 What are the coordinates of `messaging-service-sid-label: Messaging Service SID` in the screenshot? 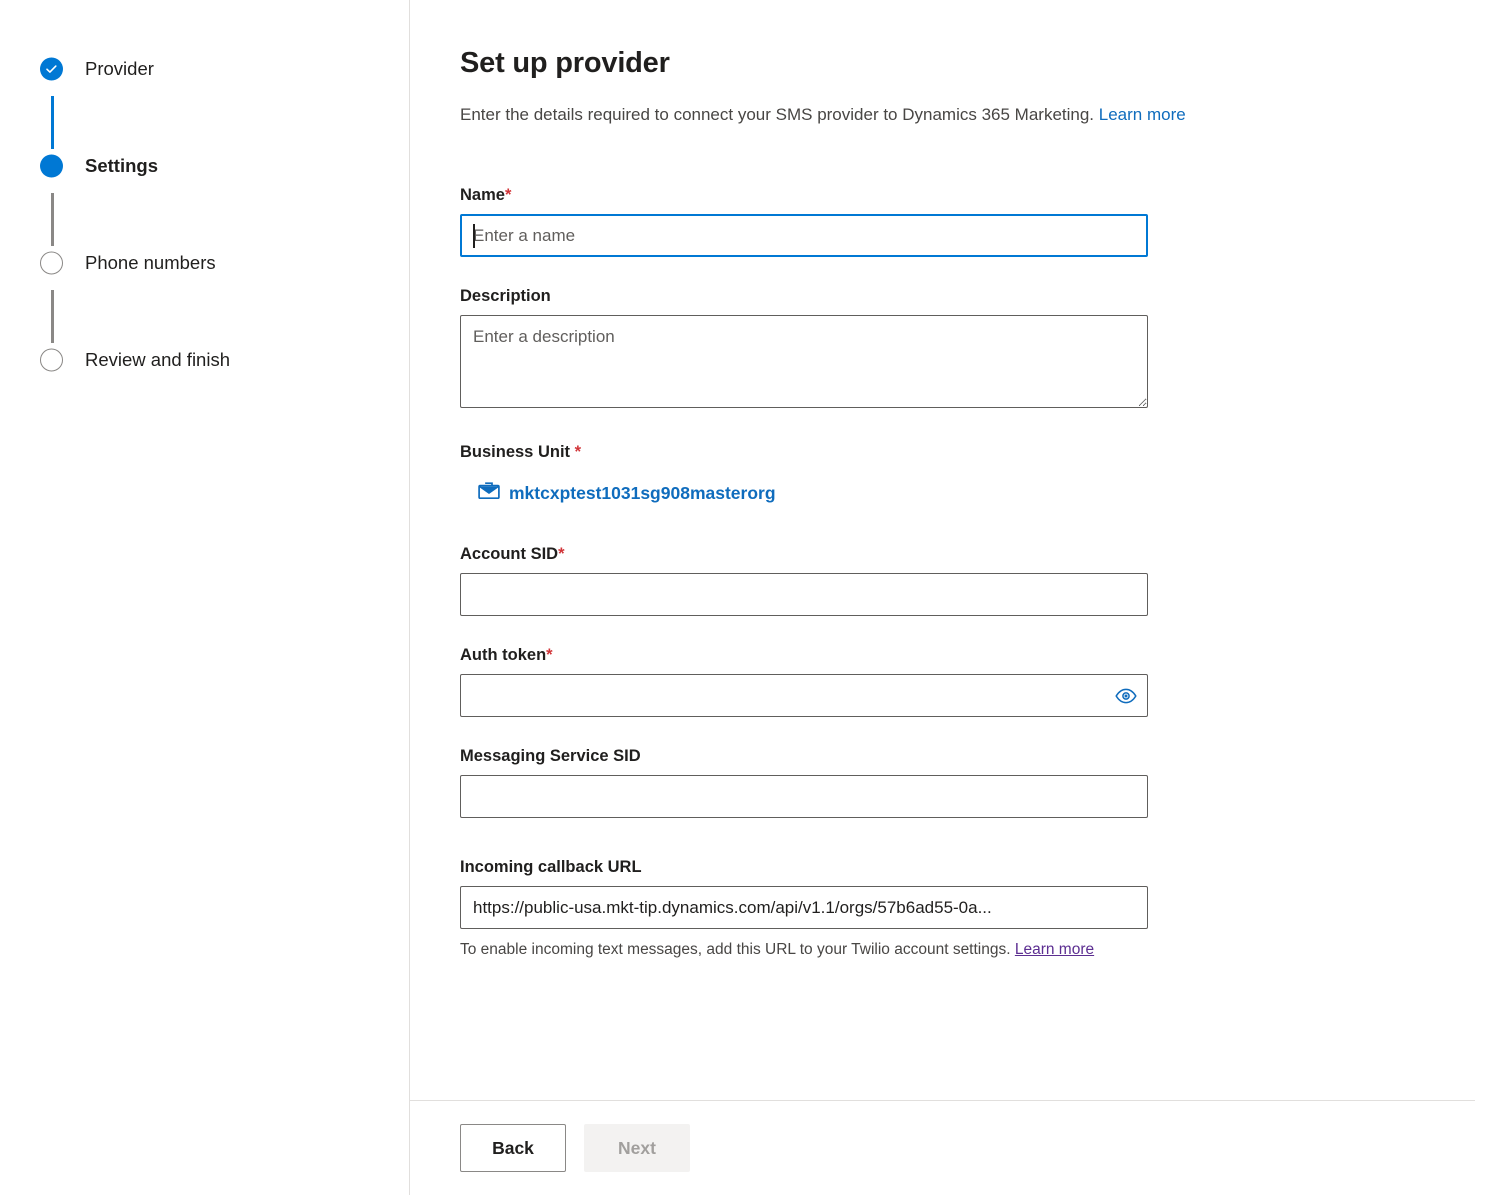 It's located at (550, 756).